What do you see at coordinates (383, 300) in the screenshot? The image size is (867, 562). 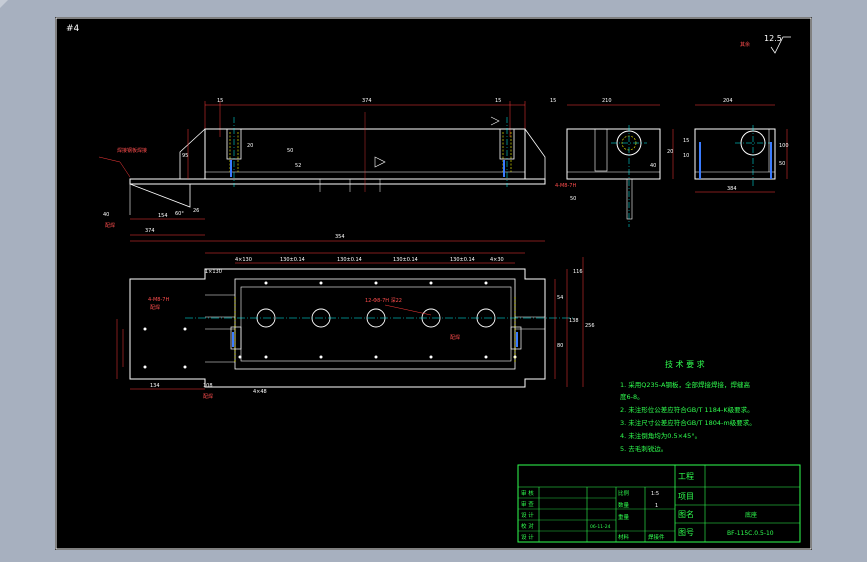 I see `plan-hole-note: 12-Φ8-7H 深22` at bounding box center [383, 300].